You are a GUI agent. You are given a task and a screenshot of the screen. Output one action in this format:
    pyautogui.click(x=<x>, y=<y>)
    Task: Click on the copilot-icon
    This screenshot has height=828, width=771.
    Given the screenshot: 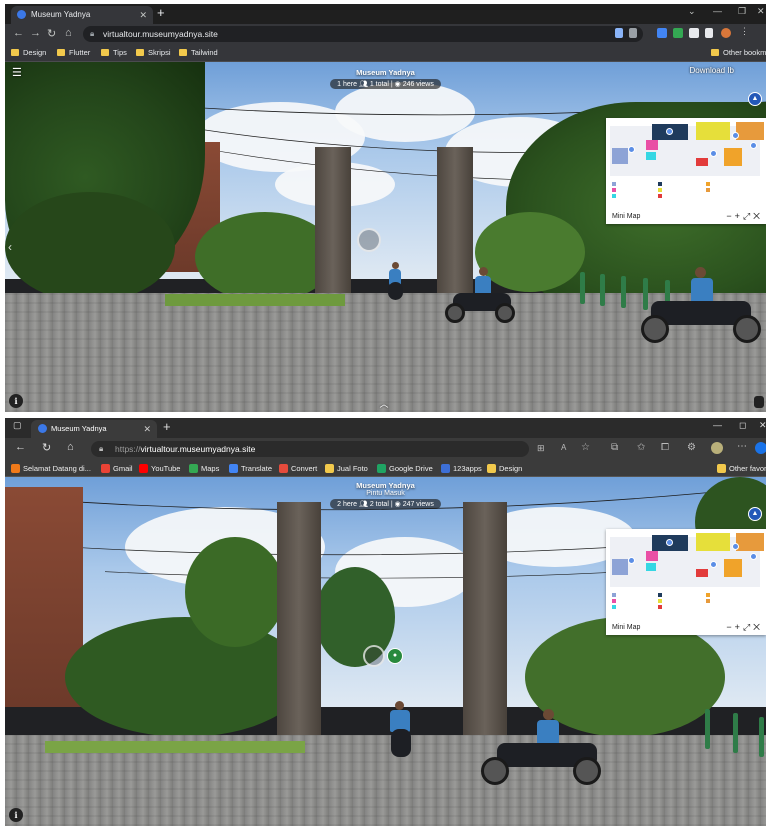 What is the action you would take?
    pyautogui.click(x=760, y=448)
    